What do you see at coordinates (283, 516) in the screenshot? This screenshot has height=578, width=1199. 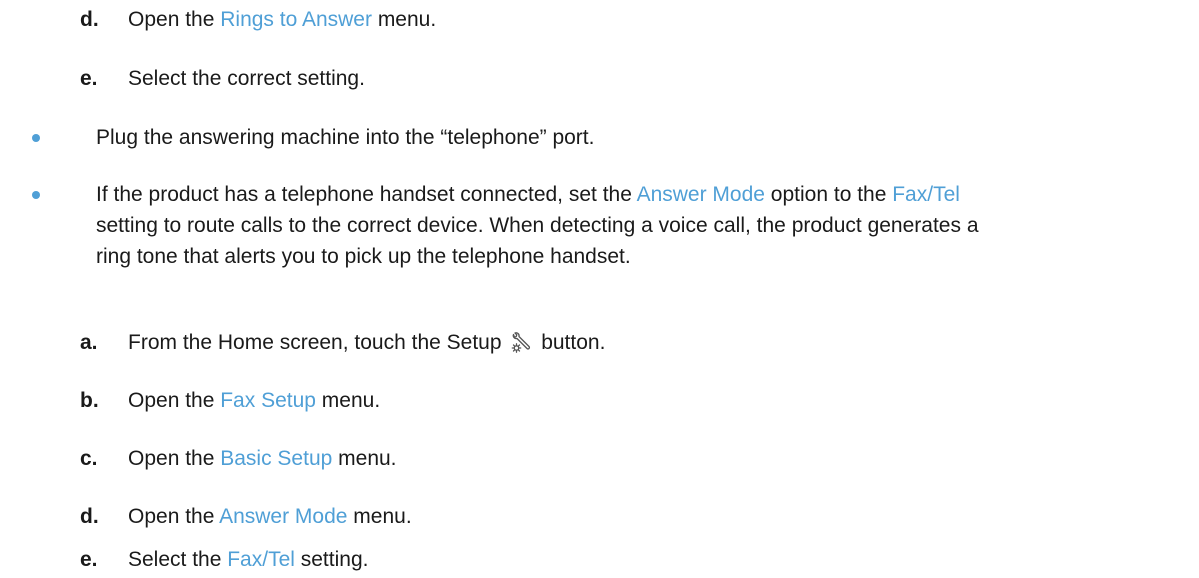 I see `answer-mode-menu-link: Answer Mode` at bounding box center [283, 516].